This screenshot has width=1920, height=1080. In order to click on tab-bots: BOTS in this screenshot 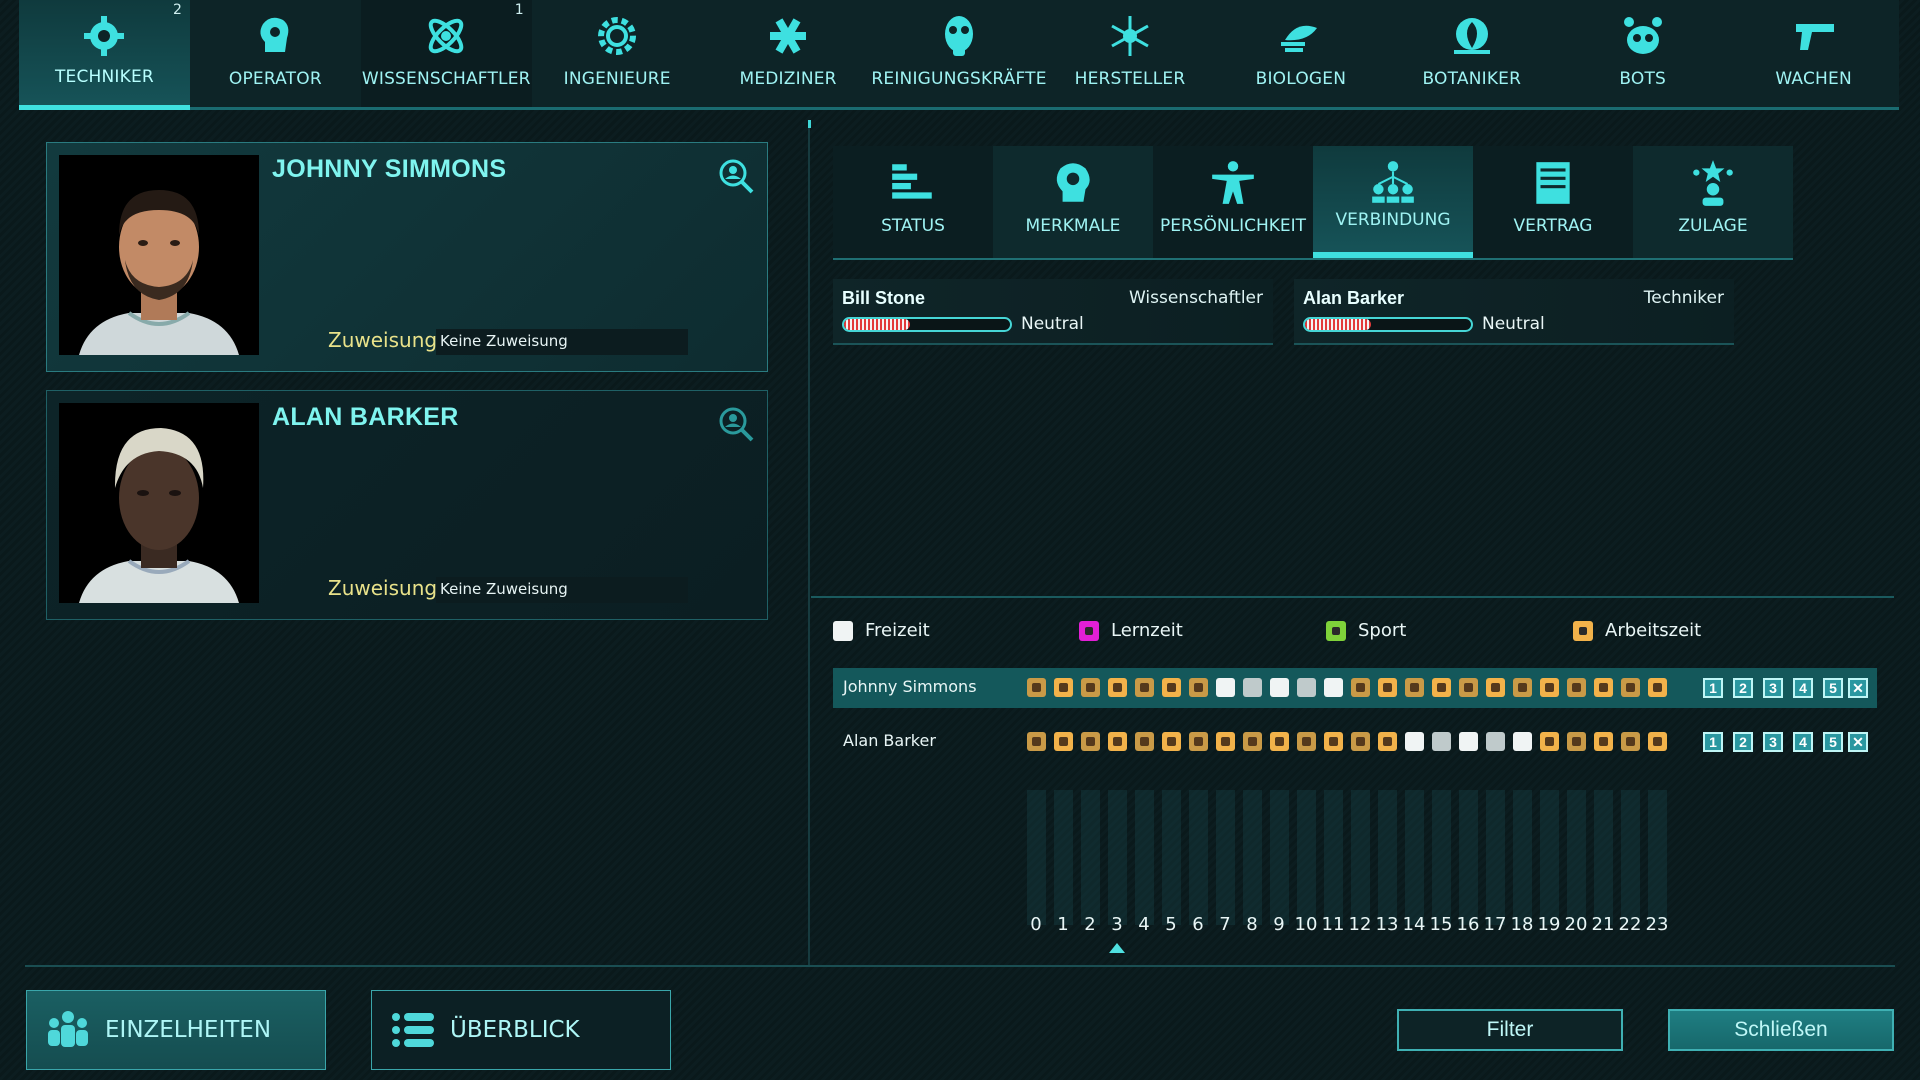, I will do `click(1642, 53)`.